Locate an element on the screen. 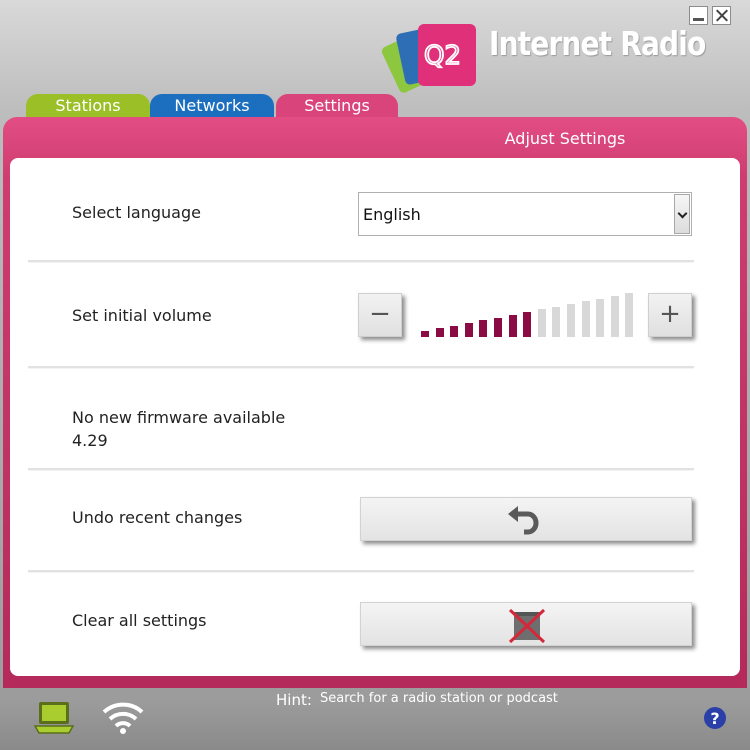  tab-settings: Settings is located at coordinates (337, 106).